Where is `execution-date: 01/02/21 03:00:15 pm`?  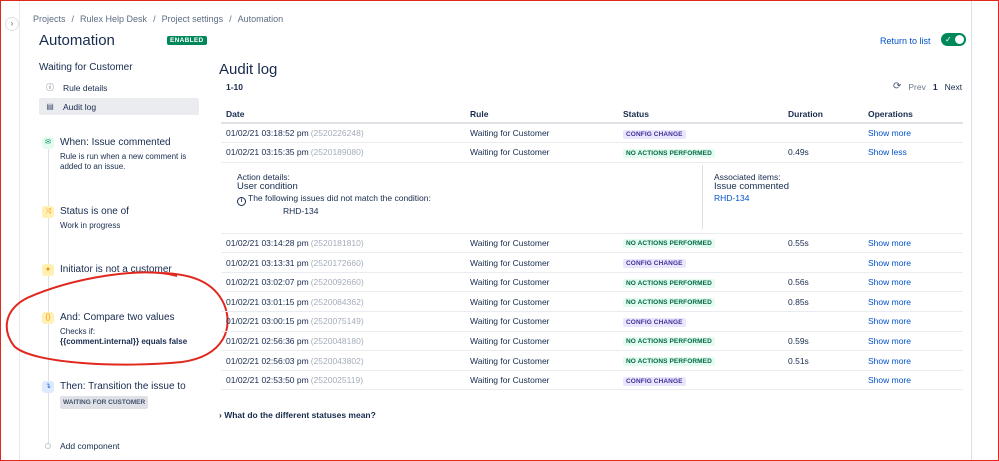 execution-date: 01/02/21 03:00:15 pm is located at coordinates (267, 321).